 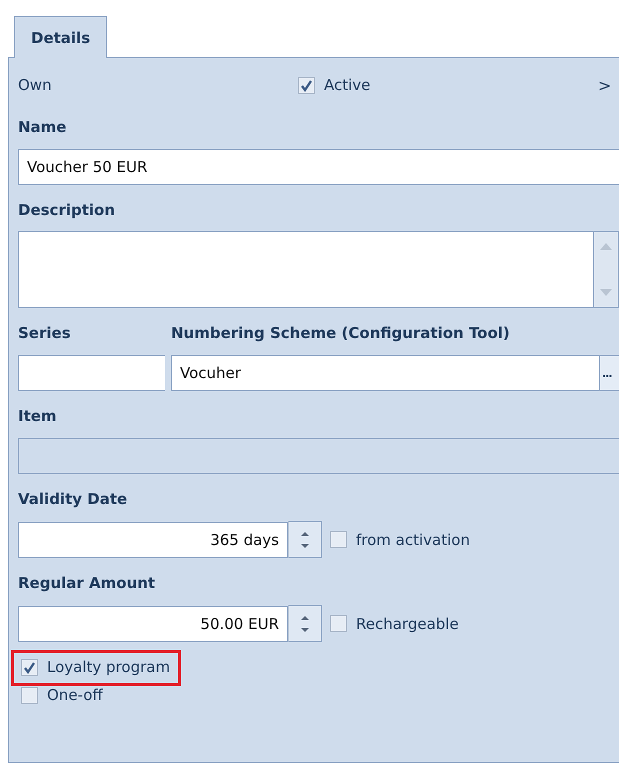 What do you see at coordinates (605, 85) in the screenshot?
I see `more-button: >` at bounding box center [605, 85].